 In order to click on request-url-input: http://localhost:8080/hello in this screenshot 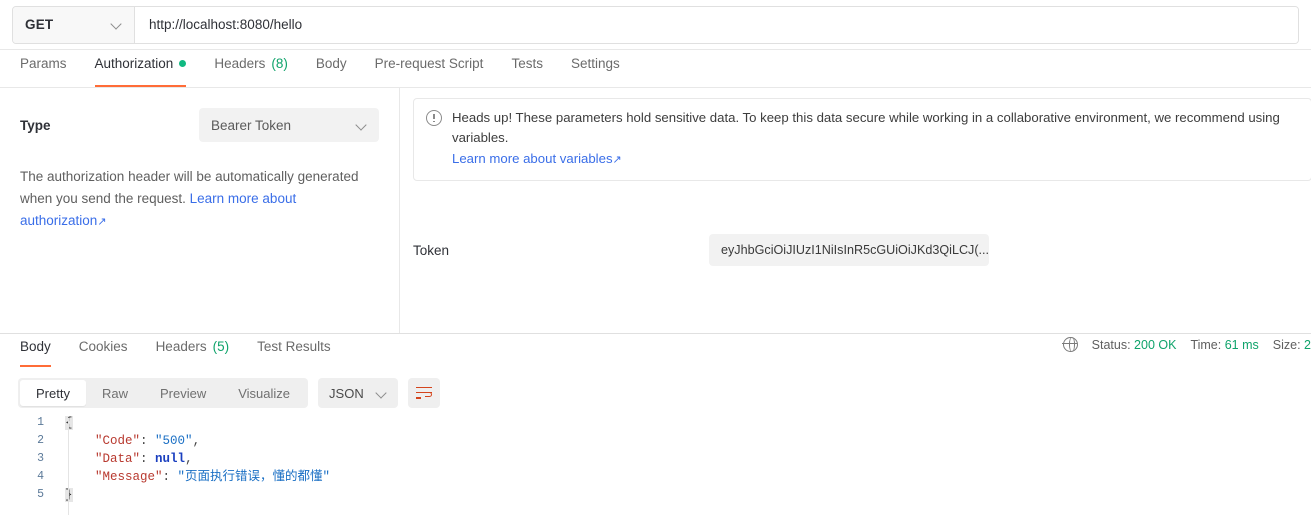, I will do `click(716, 24)`.